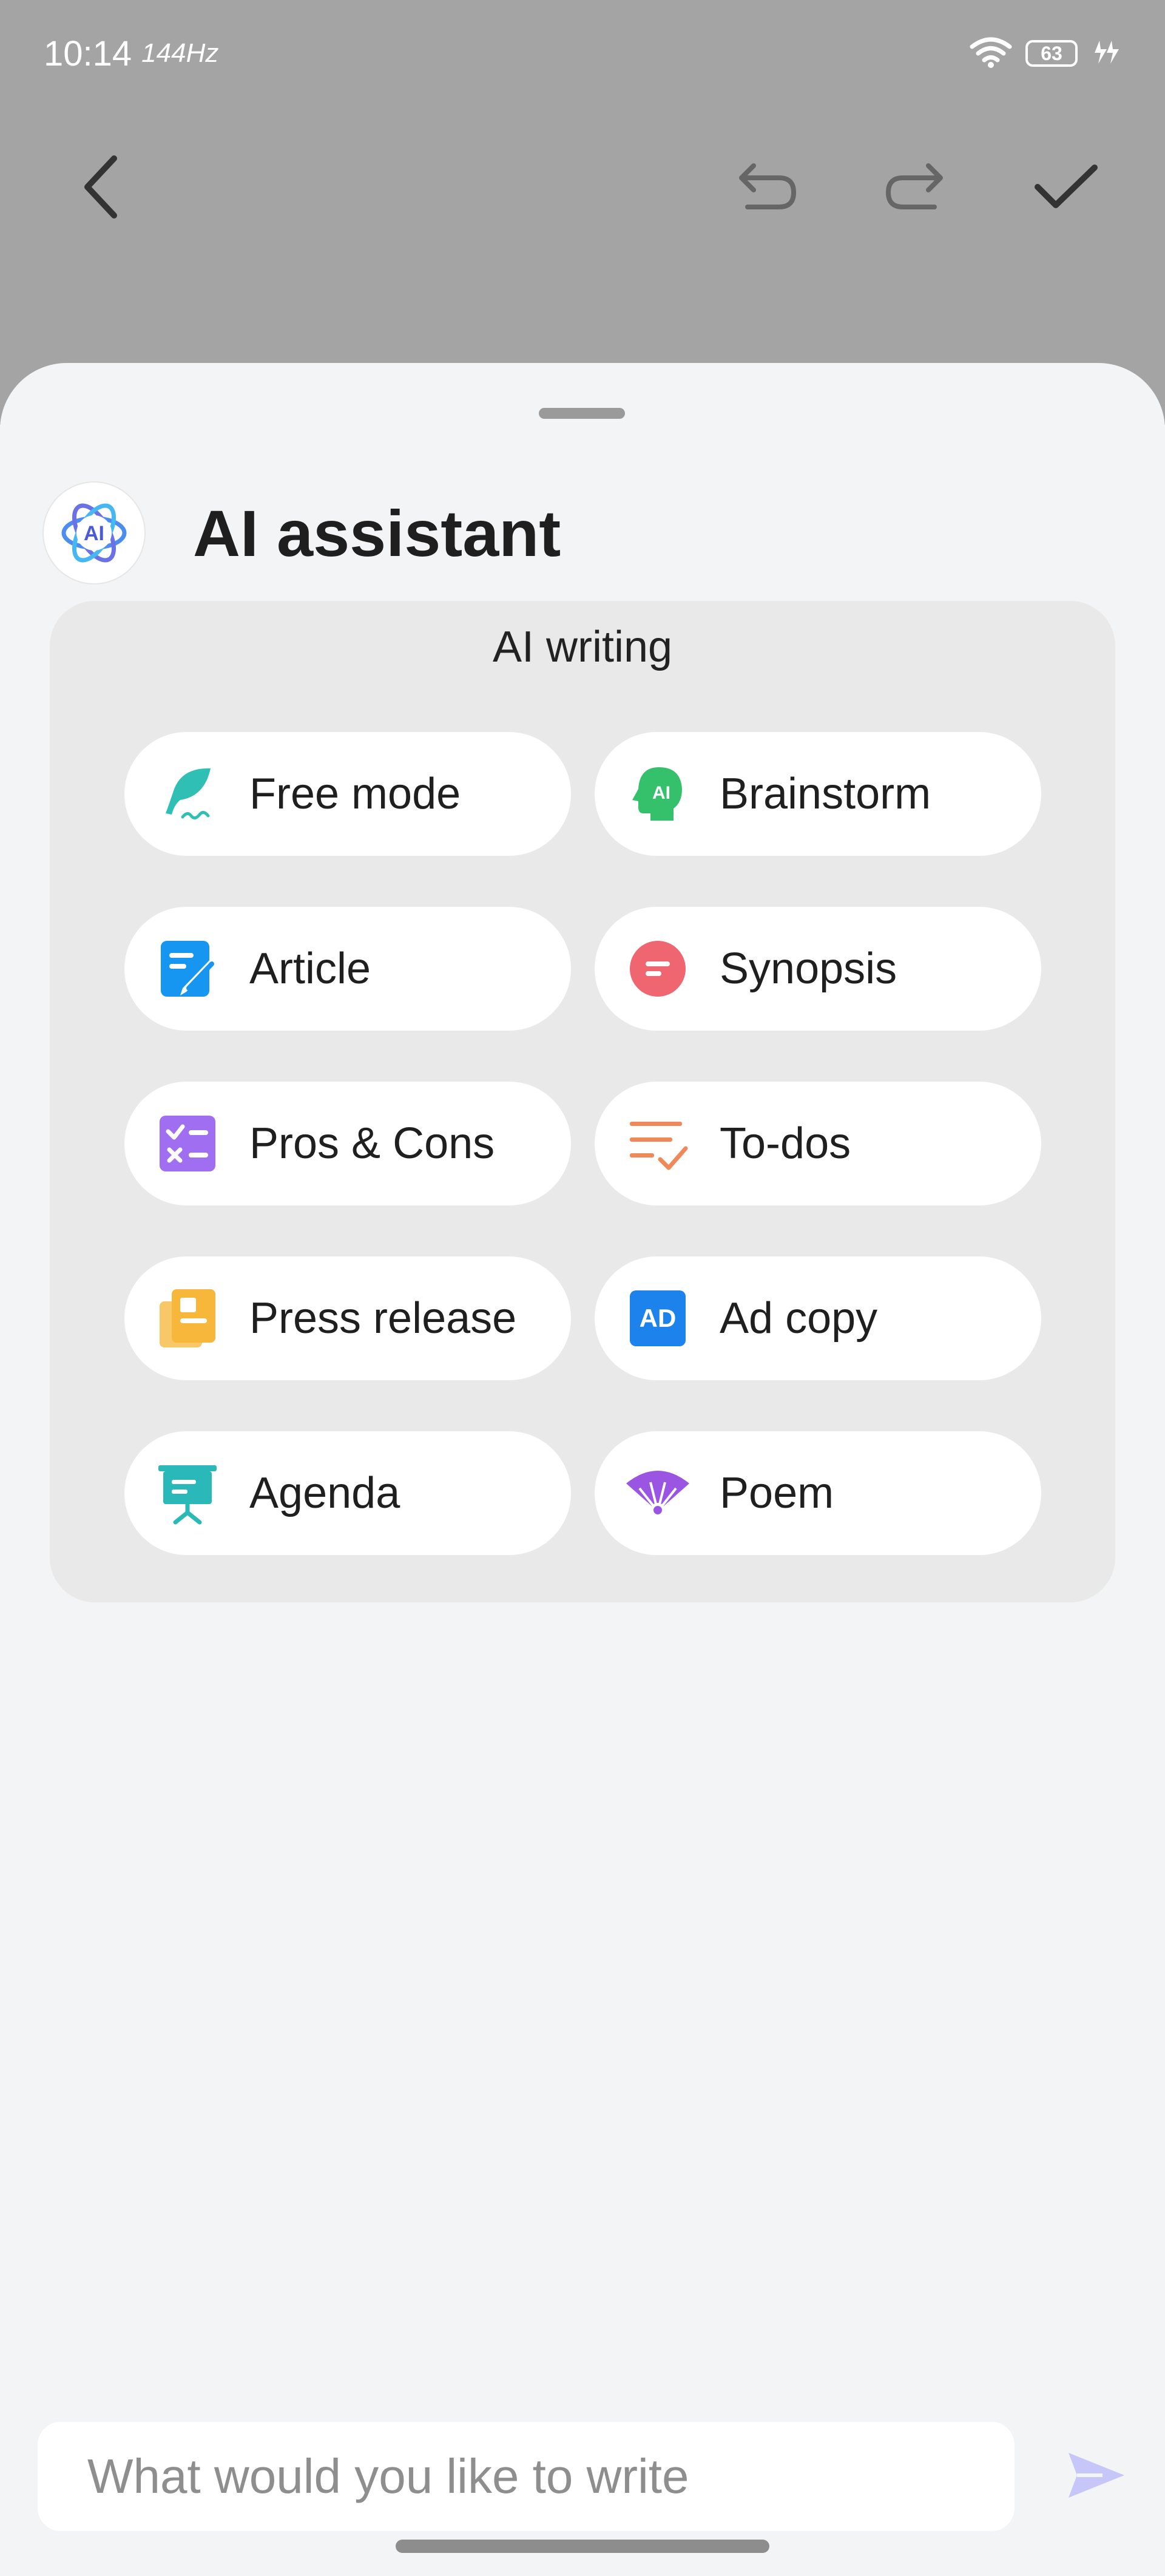  I want to click on assistant-header: AI AI assistant, so click(302, 533).